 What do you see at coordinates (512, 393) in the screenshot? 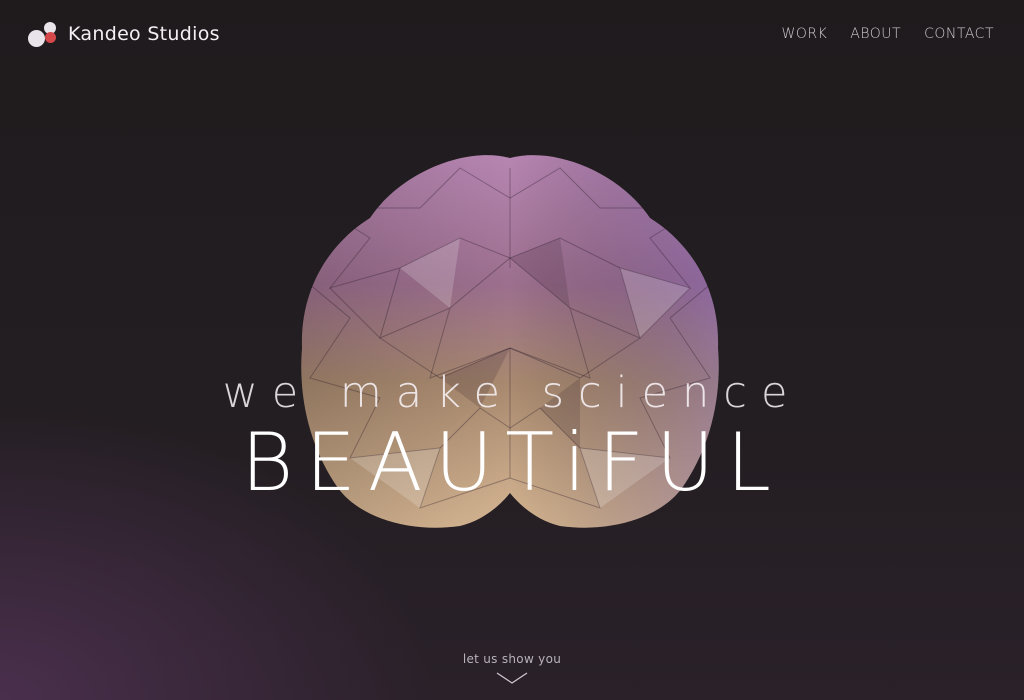
I see `hero-tagline: we make science` at bounding box center [512, 393].